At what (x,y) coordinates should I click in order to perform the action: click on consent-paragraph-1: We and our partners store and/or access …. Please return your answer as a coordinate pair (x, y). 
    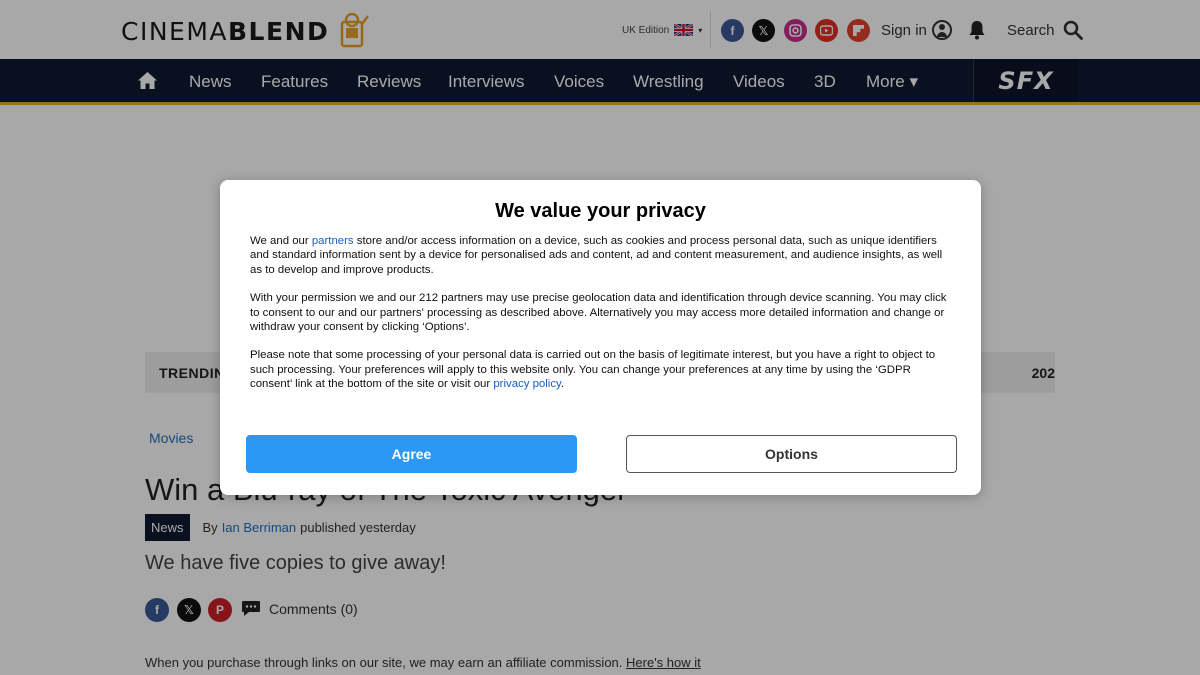
    Looking at the image, I should click on (602, 255).